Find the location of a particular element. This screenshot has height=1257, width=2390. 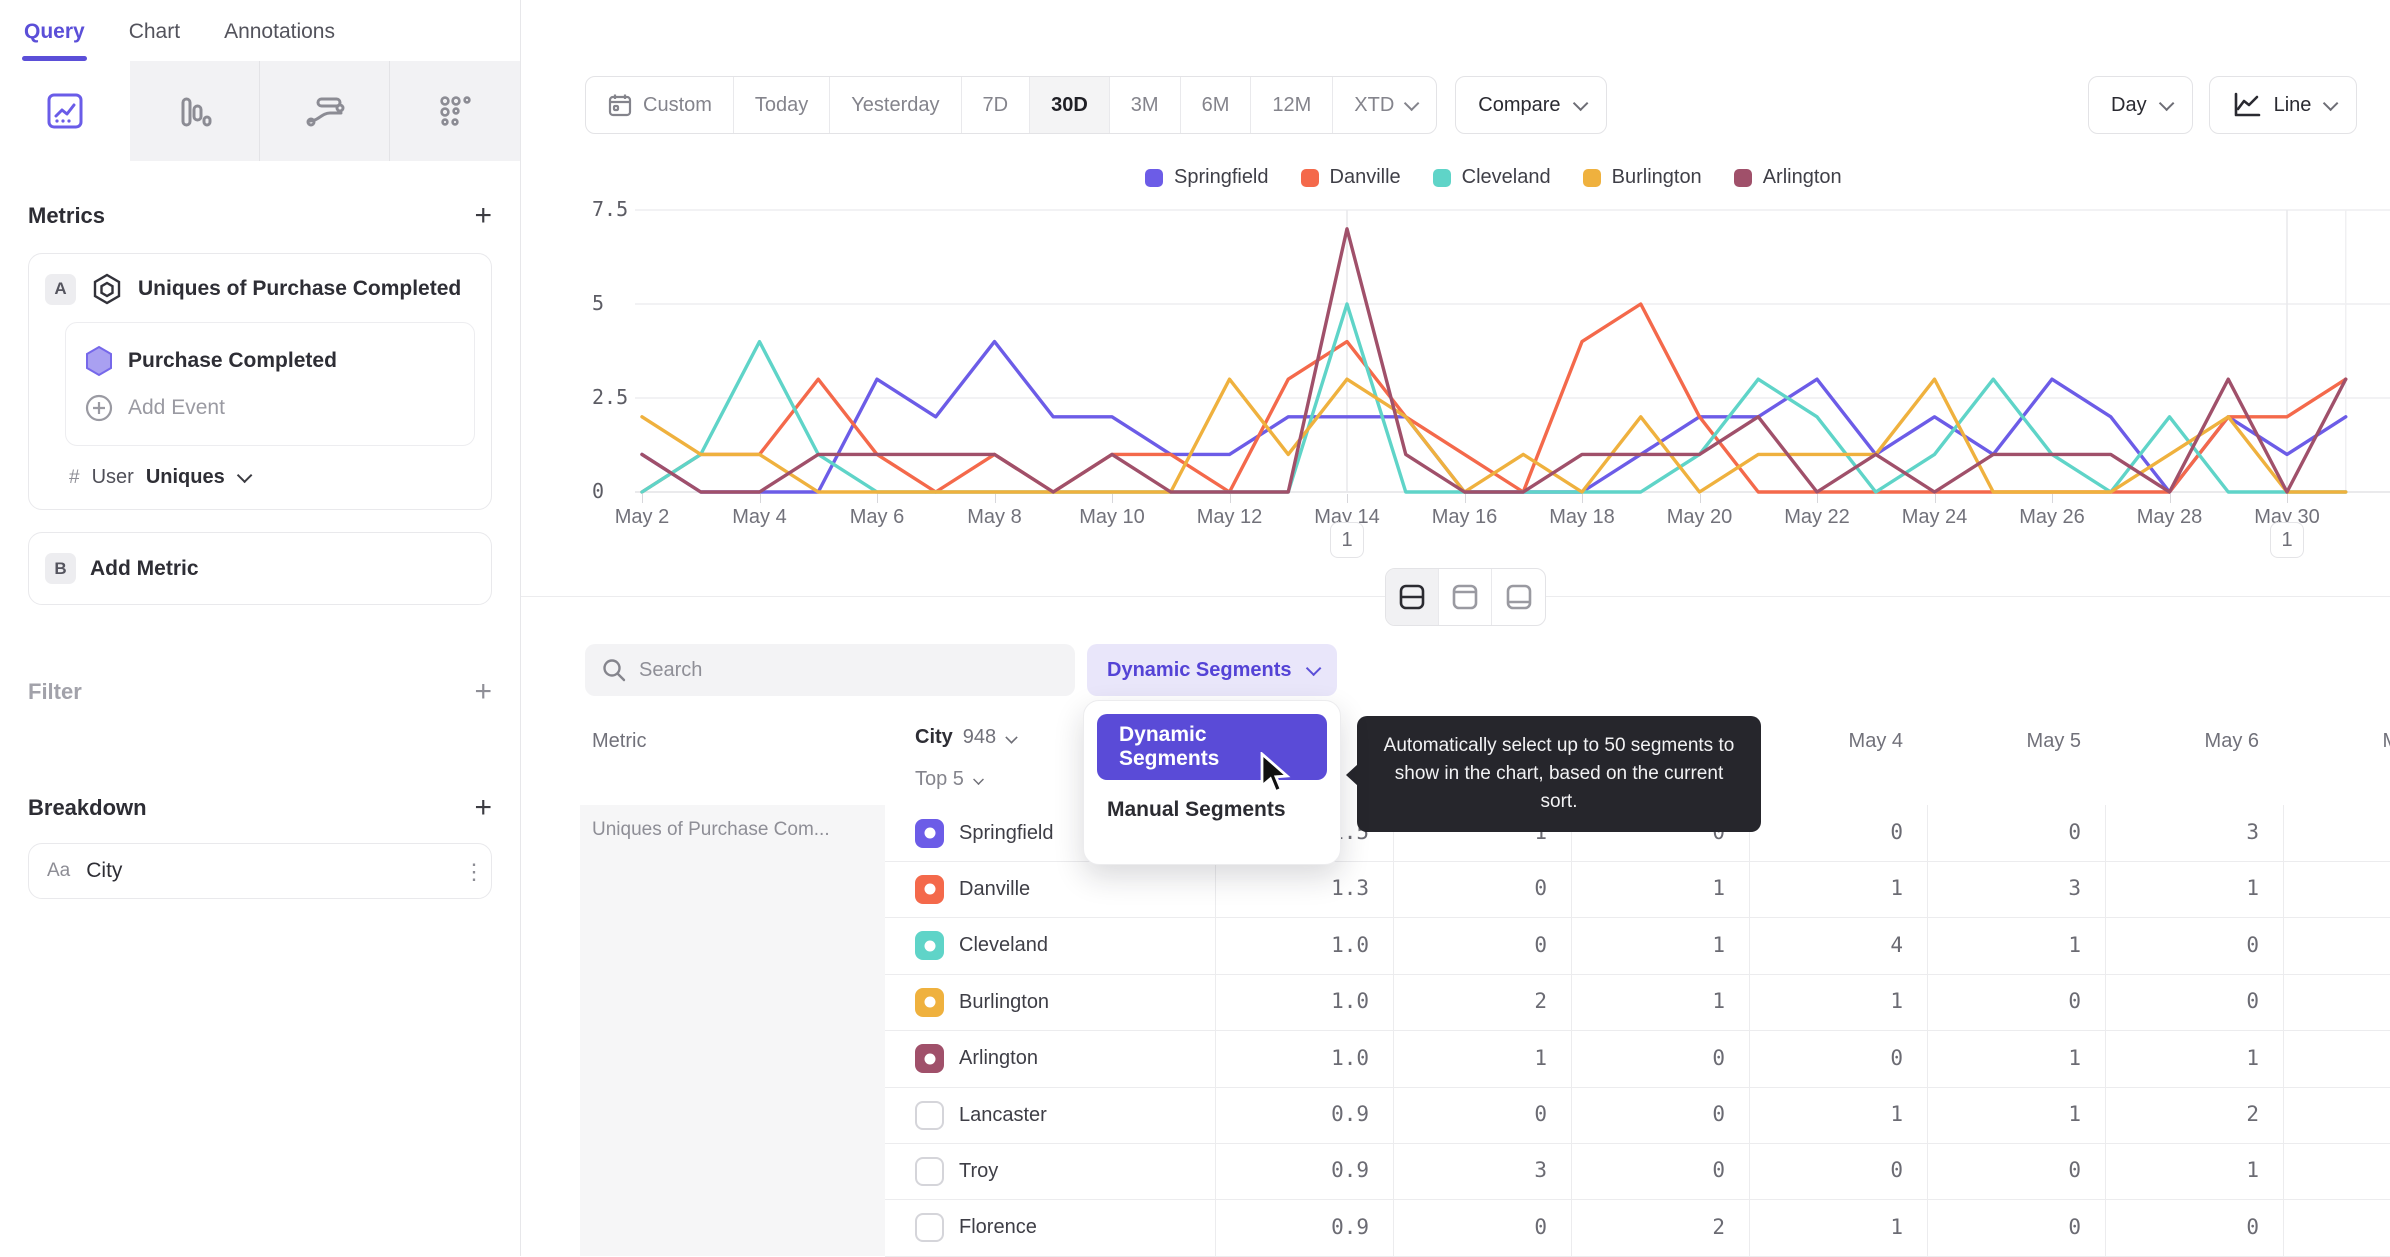

range-label: 7D is located at coordinates (995, 104).